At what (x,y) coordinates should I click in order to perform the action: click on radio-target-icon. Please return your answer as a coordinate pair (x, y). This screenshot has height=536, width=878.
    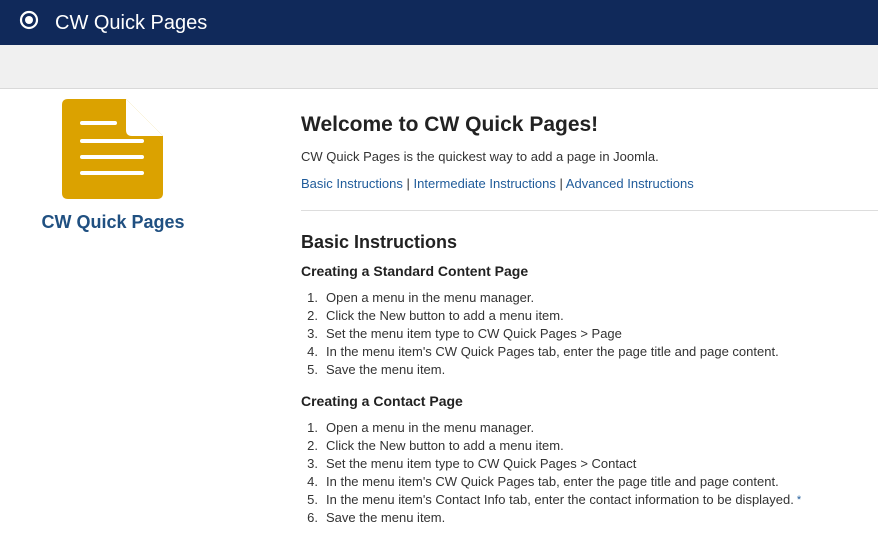
    Looking at the image, I should click on (29, 20).